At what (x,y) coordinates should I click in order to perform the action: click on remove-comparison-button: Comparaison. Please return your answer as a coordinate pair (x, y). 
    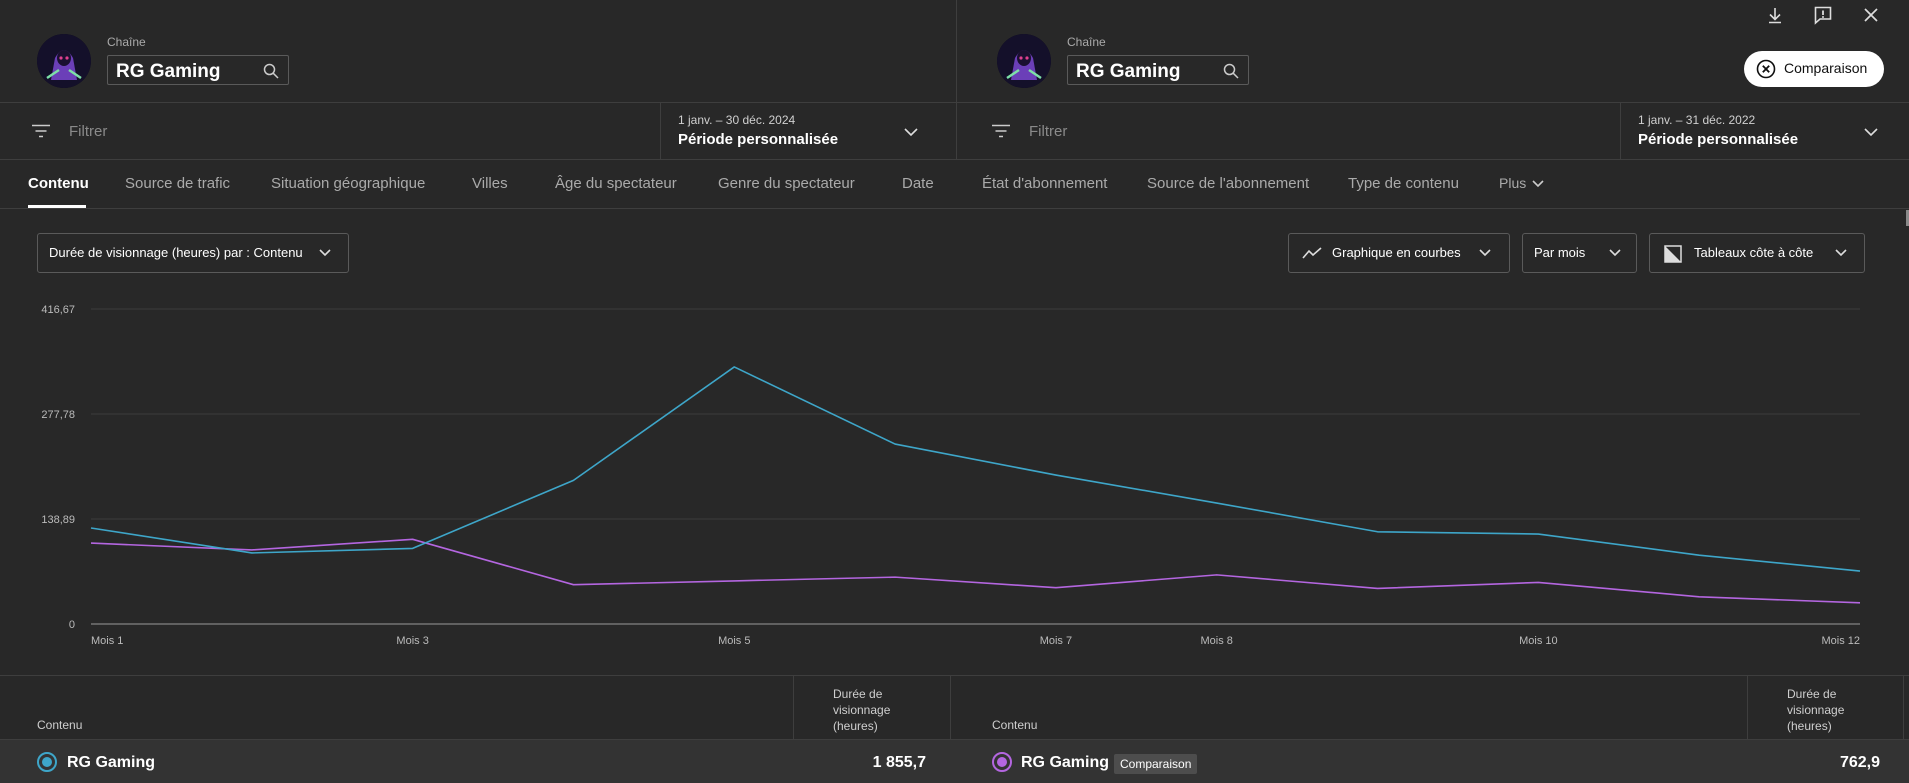
    Looking at the image, I should click on (1814, 69).